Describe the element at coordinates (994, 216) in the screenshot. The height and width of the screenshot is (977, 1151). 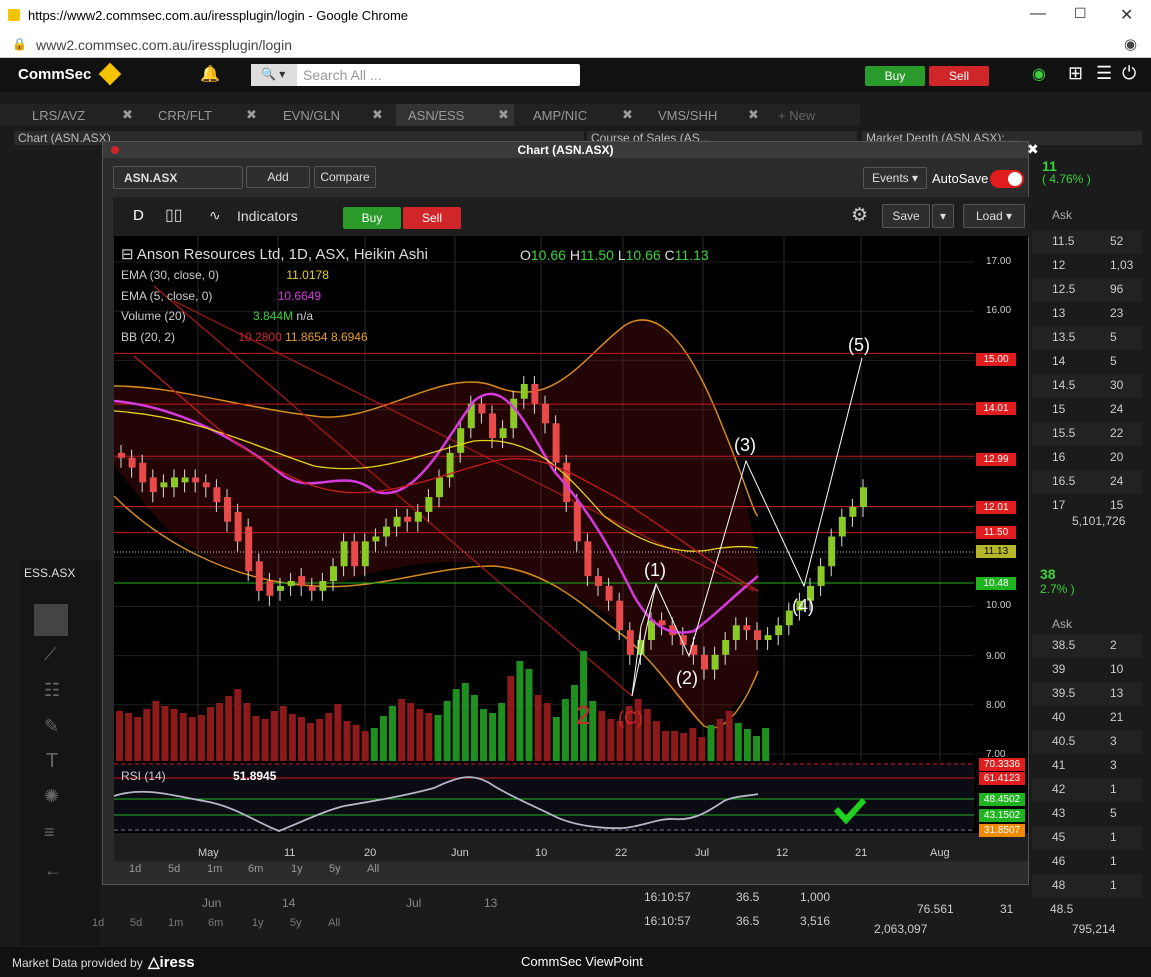
I see `load-dropdown: Load ▾` at that location.